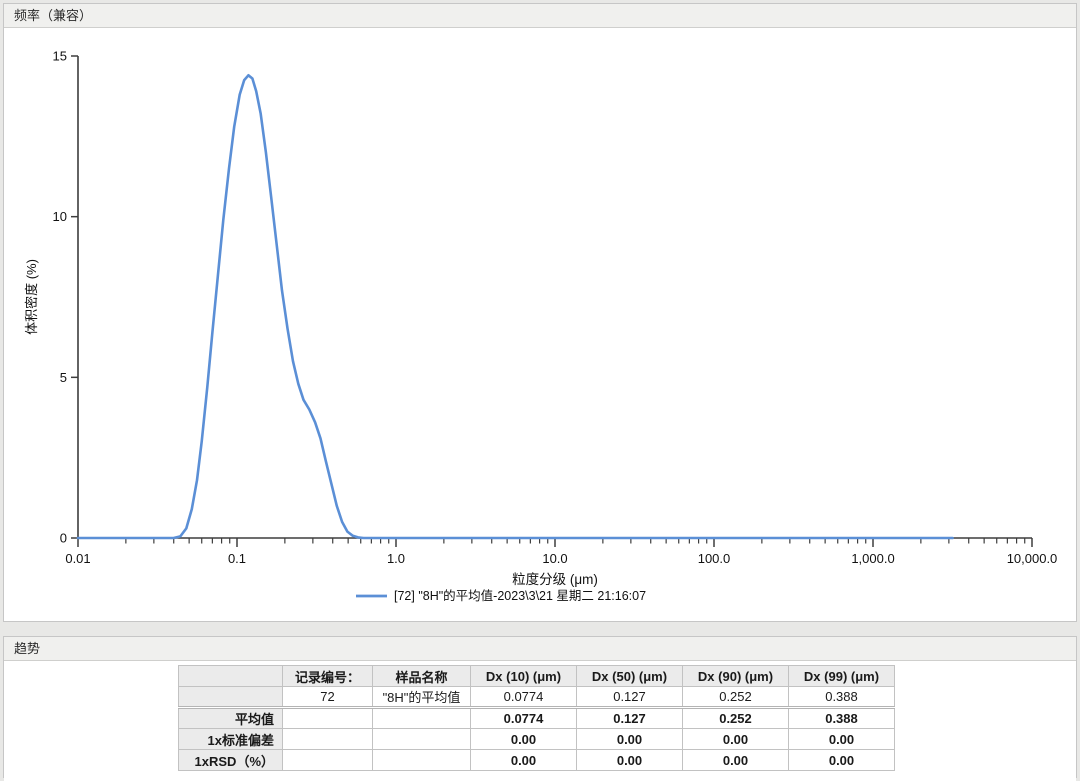 This screenshot has height=781, width=1080. Describe the element at coordinates (523, 676) in the screenshot. I see `trend-column-header: Dx (10) (μm)` at that location.